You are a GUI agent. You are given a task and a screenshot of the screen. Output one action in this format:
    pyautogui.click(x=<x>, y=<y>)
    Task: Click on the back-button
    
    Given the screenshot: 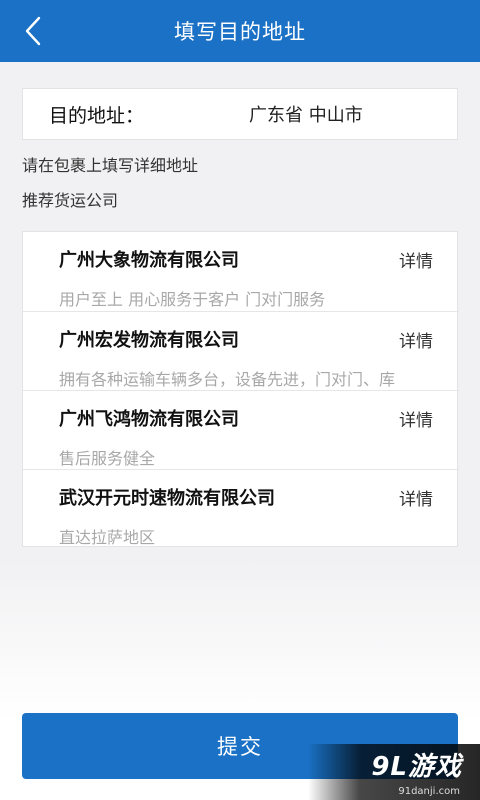 What is the action you would take?
    pyautogui.click(x=33, y=31)
    